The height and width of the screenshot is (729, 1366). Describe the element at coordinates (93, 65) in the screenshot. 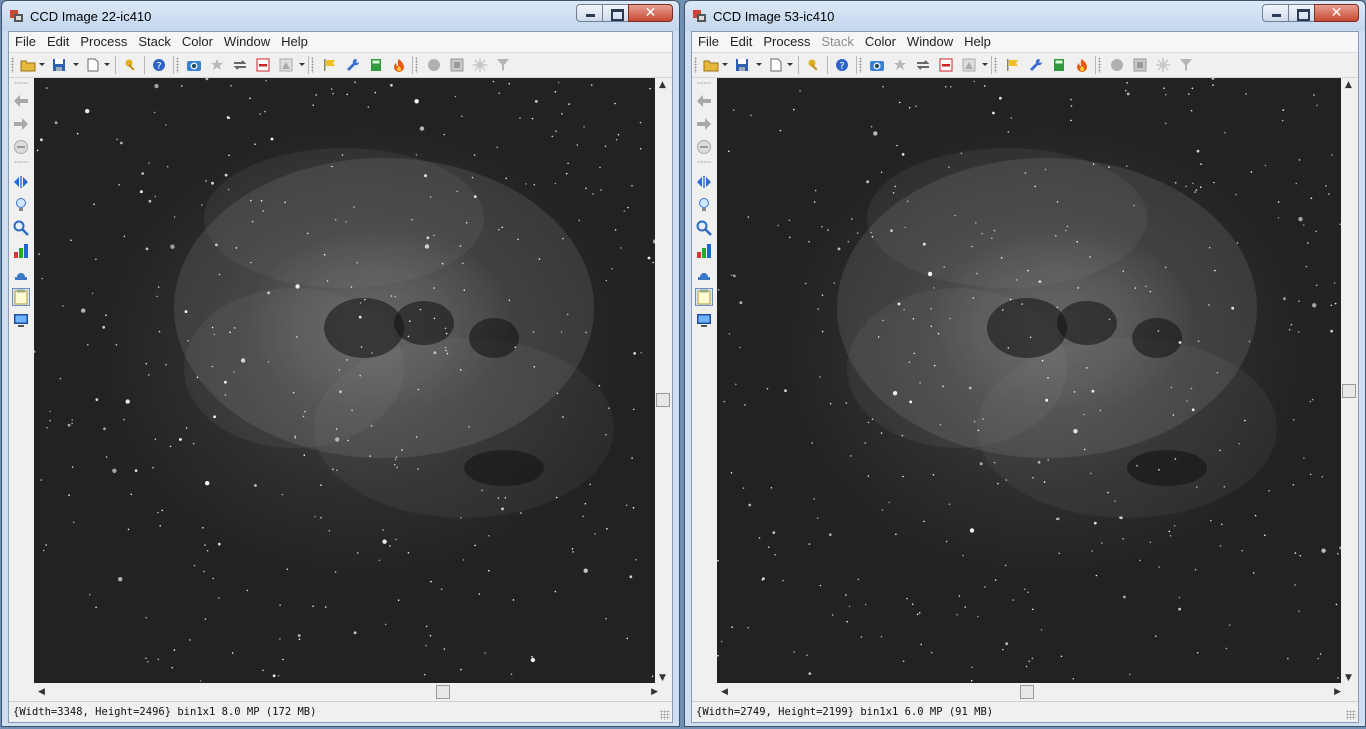

I see `new-doc-icon` at that location.